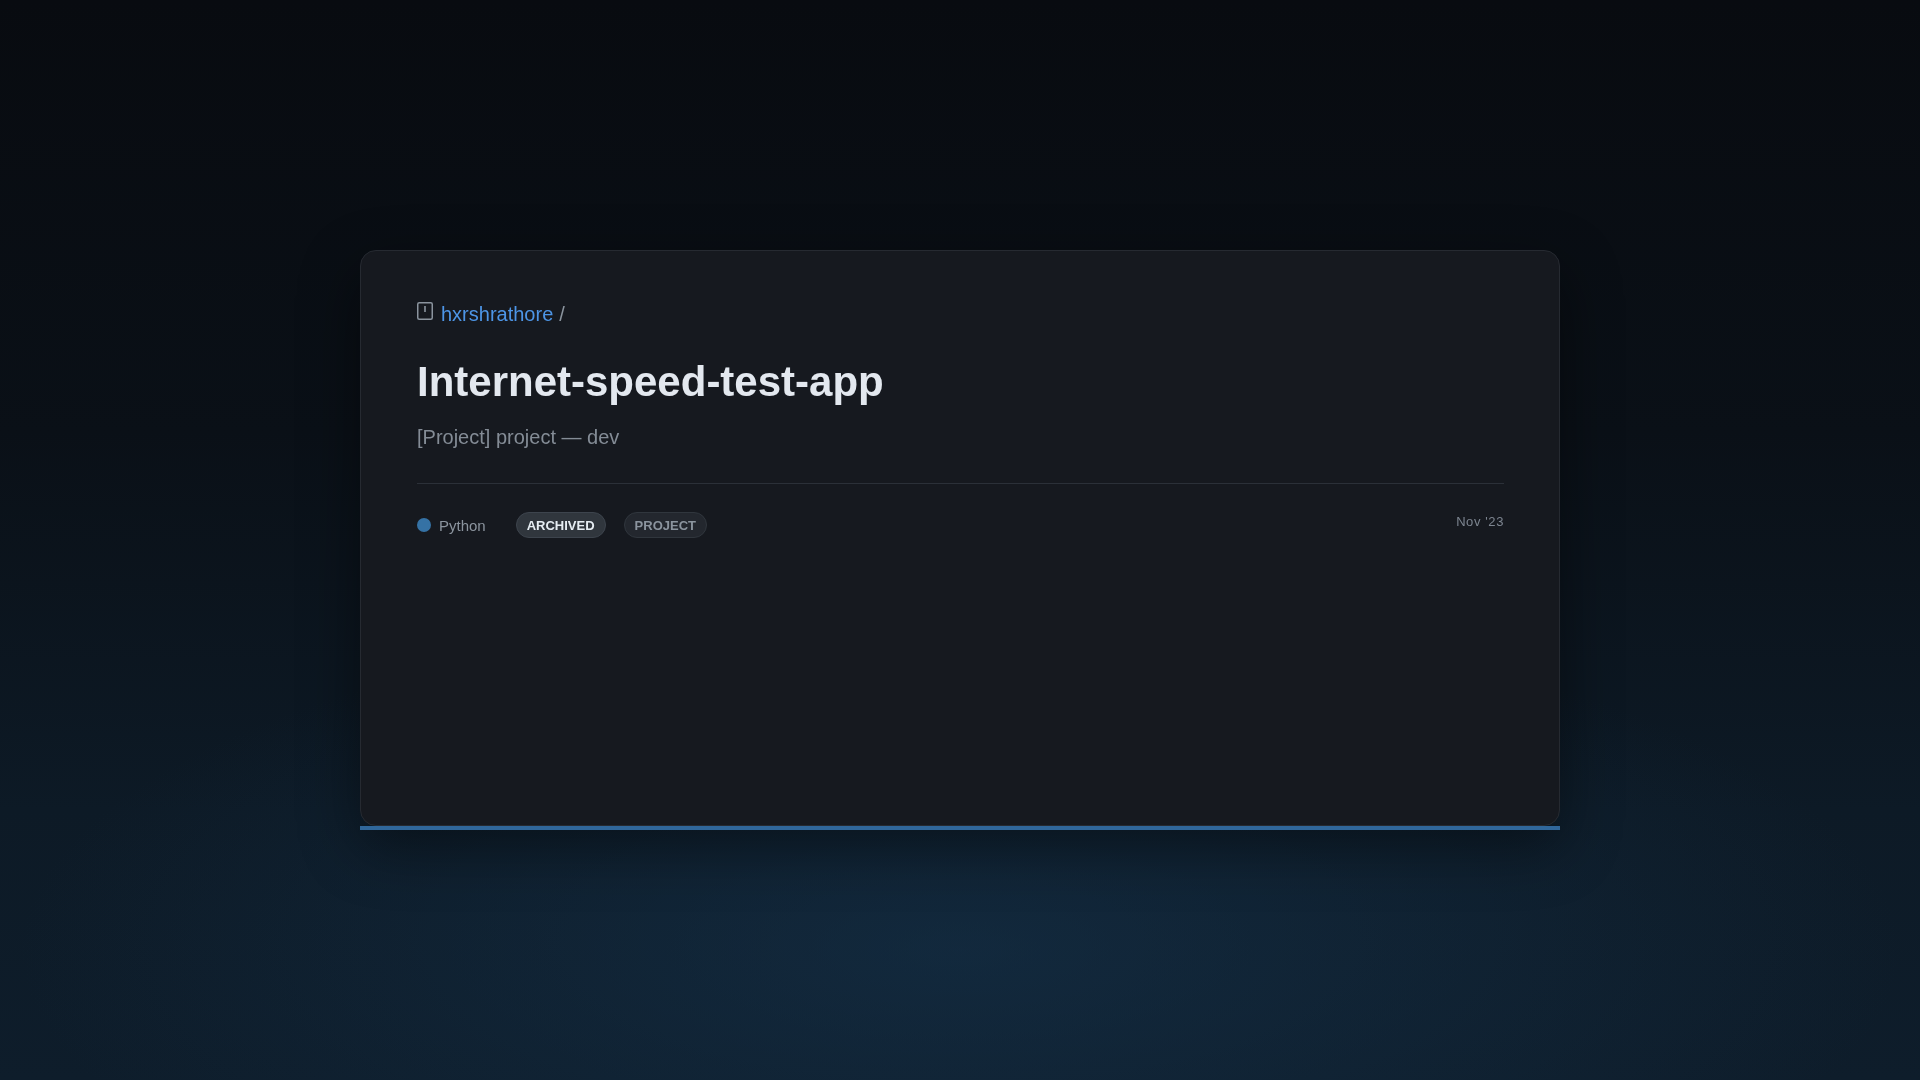 This screenshot has width=1920, height=1080. Describe the element at coordinates (560, 525) in the screenshot. I see `tag-badge: ARCHIVED` at that location.